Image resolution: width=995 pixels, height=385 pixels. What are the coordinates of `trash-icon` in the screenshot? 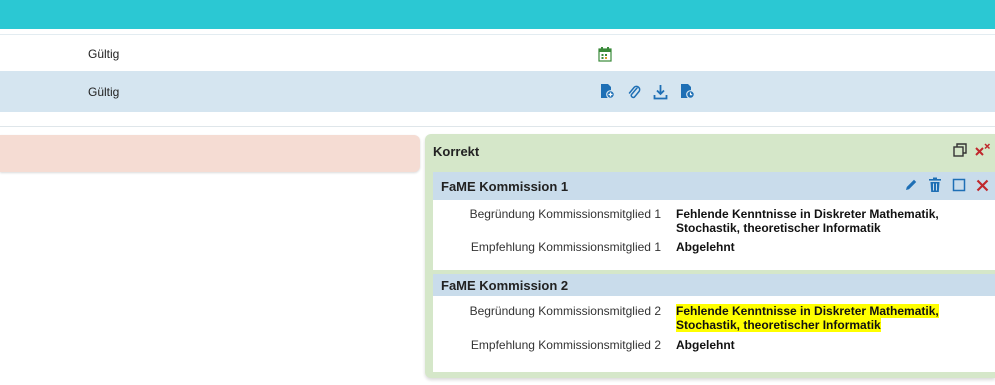 It's located at (935, 186).